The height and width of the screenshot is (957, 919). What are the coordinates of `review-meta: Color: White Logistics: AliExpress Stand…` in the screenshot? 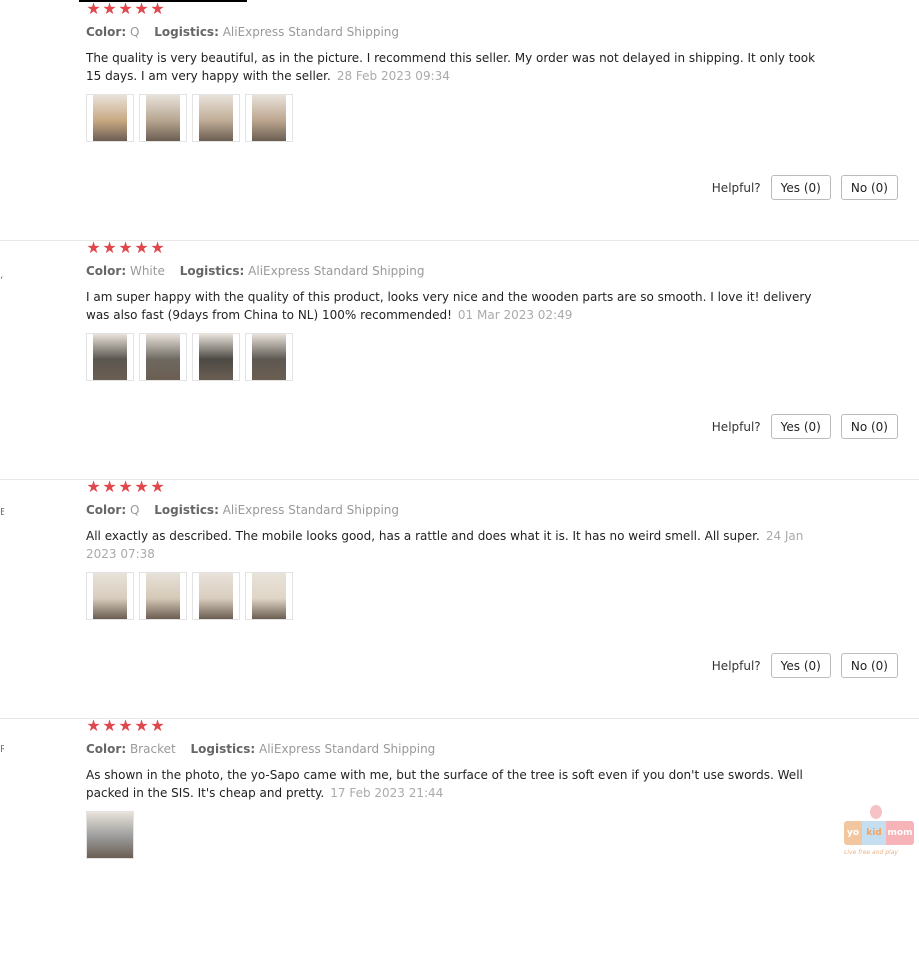 It's located at (255, 271).